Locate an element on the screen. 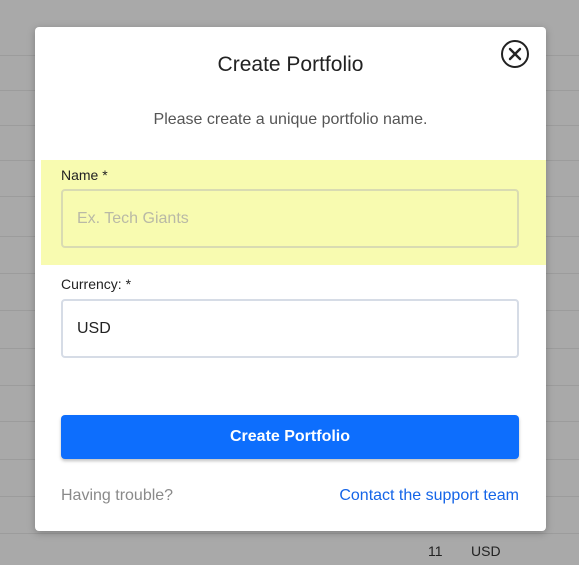 This screenshot has width=579, height=565. portfolio-name-input is located at coordinates (290, 218).